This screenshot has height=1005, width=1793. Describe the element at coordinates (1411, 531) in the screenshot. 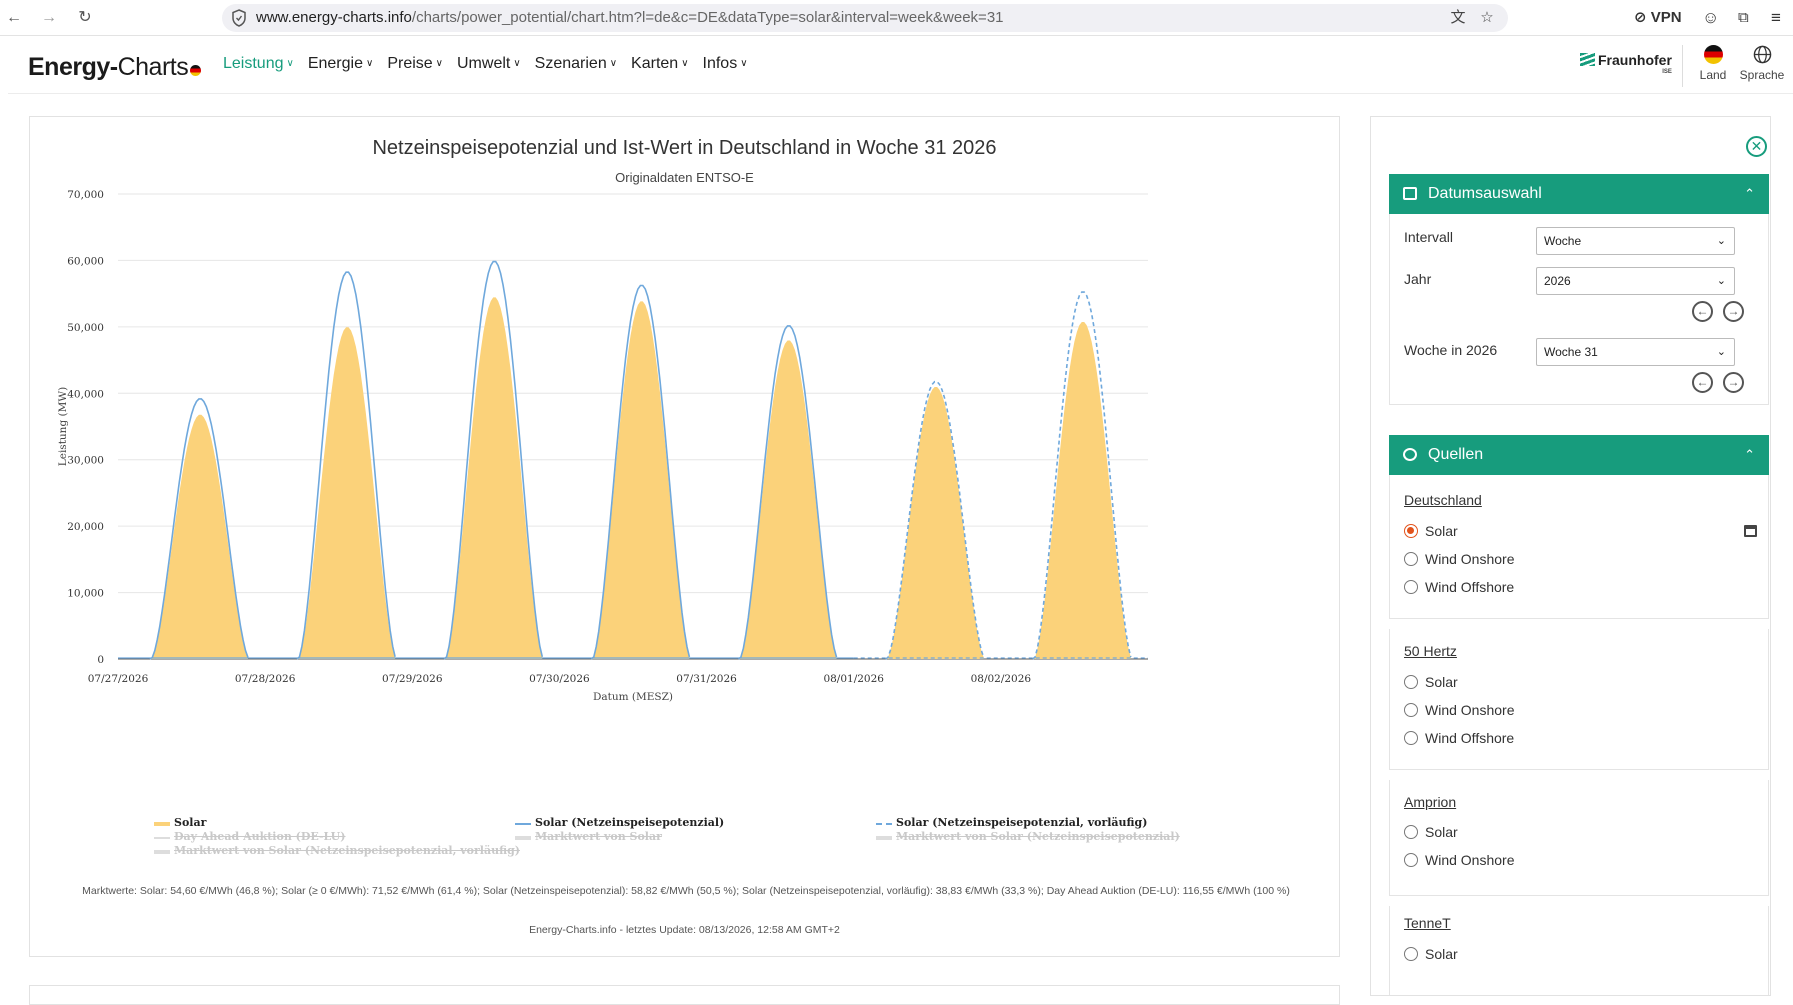

I see `radio-checked-icon` at that location.